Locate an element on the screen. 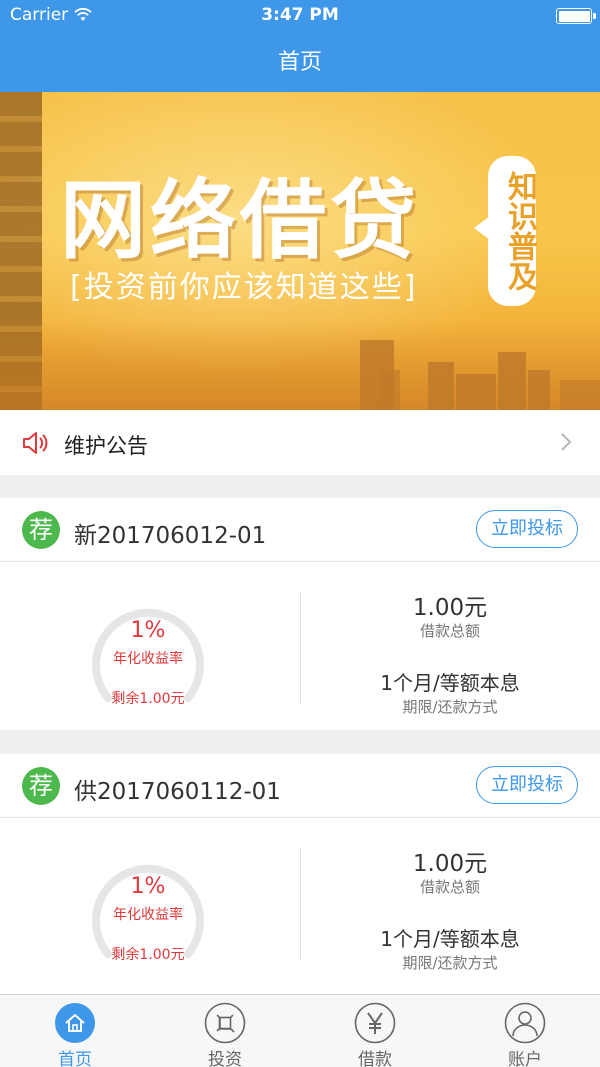 The image size is (600, 1067). notice-label: 维护公告 is located at coordinates (106, 446).